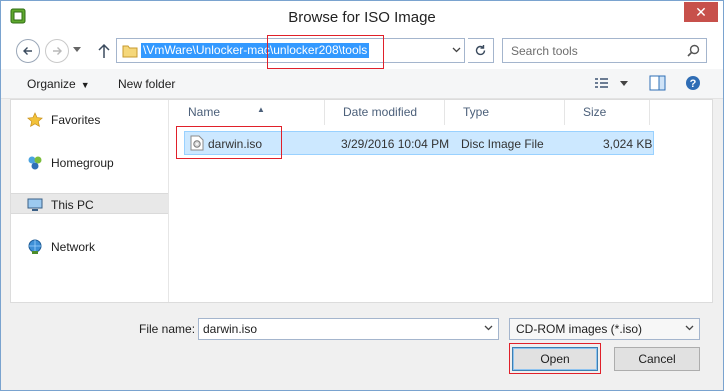  Describe the element at coordinates (628, 144) in the screenshot. I see `file-size-cell: 3,024 KB` at that location.